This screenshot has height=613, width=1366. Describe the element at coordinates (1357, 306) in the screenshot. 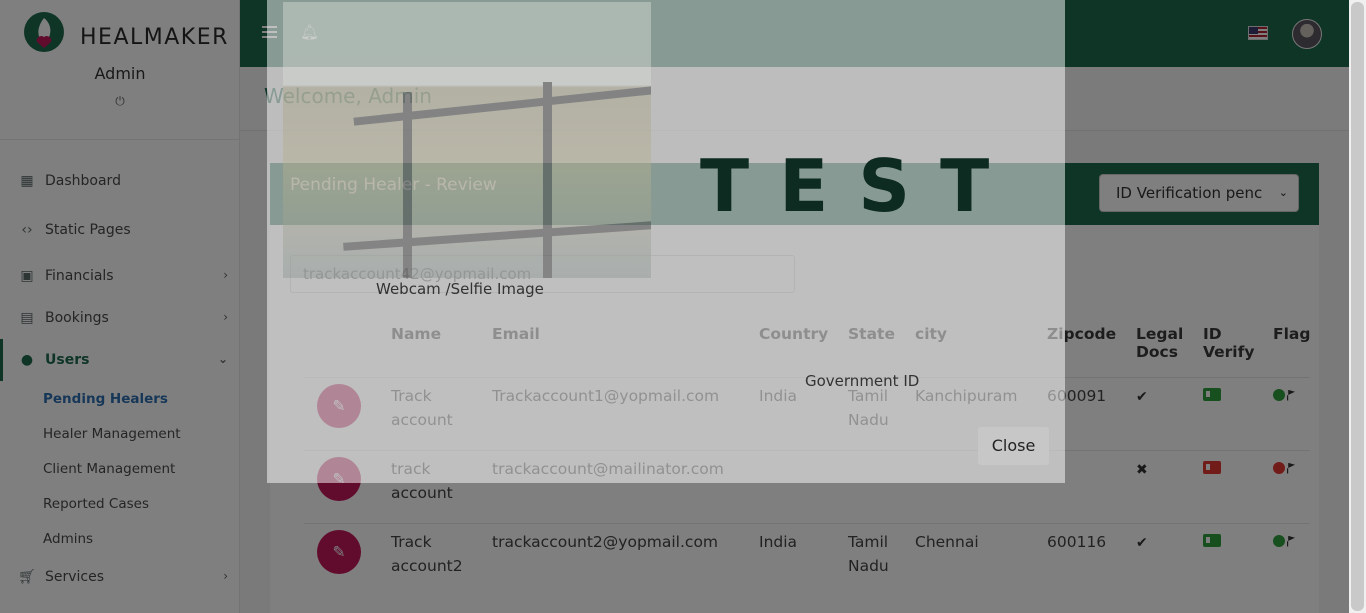

I see `scrollbar-thumb` at that location.